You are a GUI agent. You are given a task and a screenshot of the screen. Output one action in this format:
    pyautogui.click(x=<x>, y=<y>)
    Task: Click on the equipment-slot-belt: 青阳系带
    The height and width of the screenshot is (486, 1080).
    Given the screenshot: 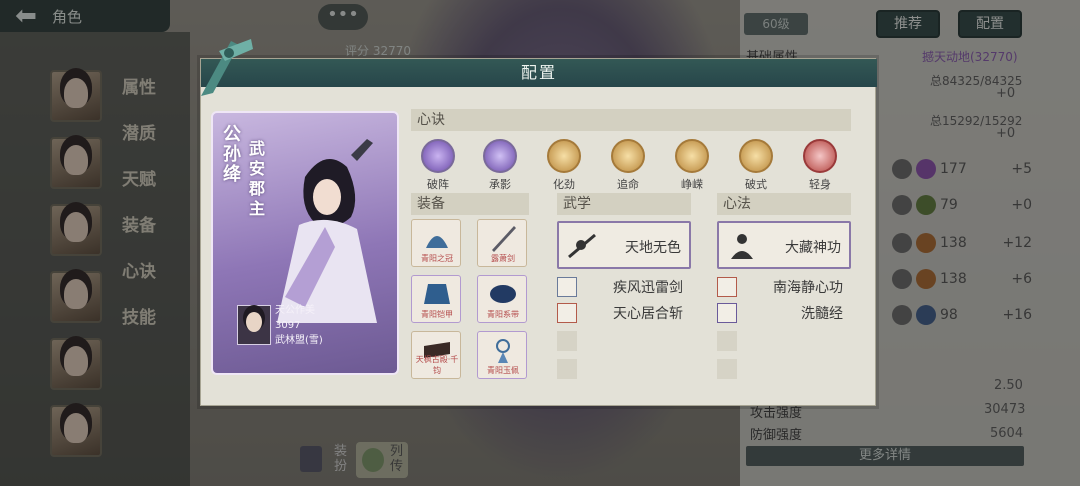 What is the action you would take?
    pyautogui.click(x=502, y=299)
    